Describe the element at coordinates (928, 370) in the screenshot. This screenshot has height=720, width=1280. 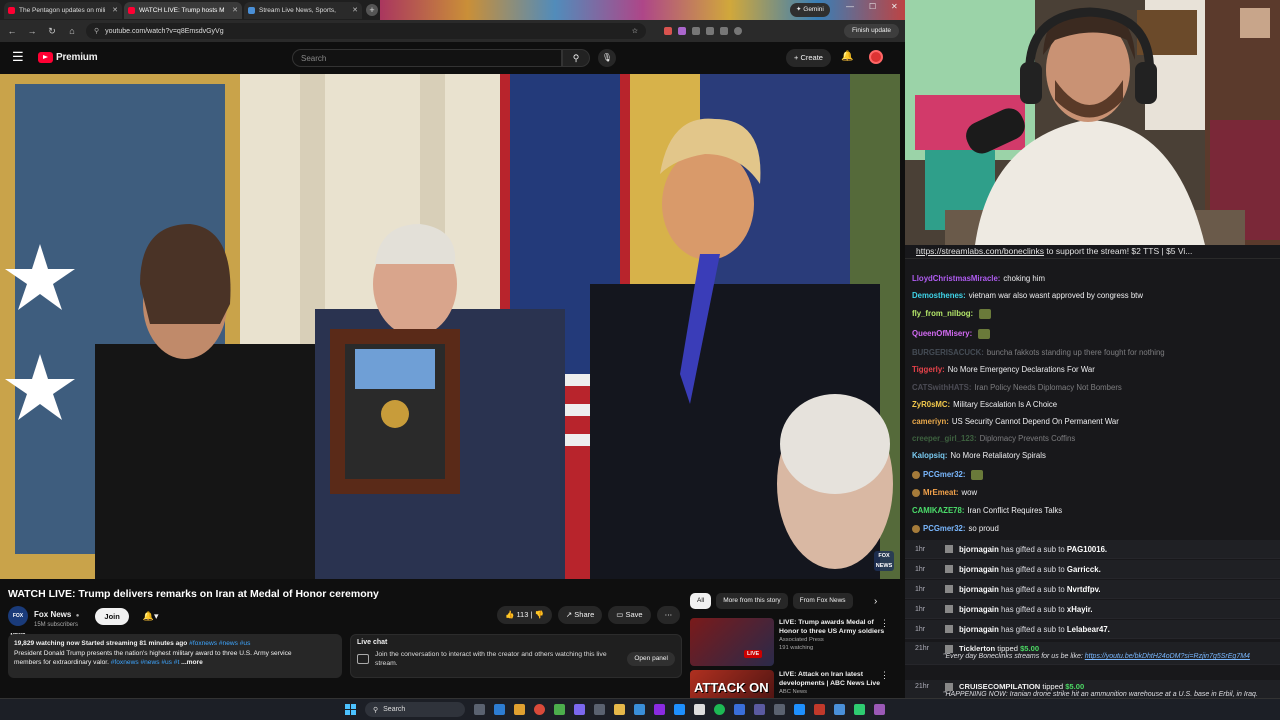
I see `chat-username: Tiggerly:` at that location.